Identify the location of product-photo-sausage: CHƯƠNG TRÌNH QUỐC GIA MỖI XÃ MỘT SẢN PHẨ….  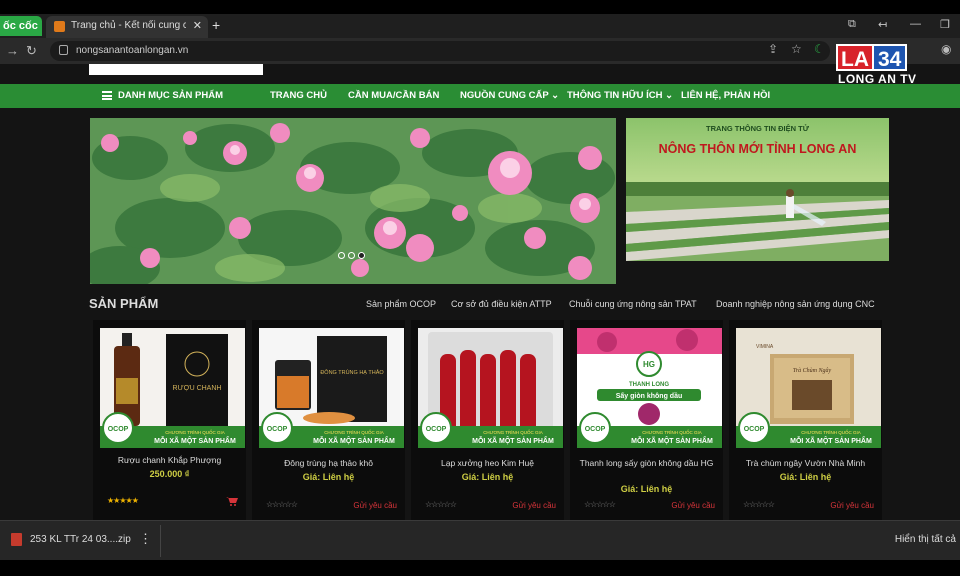
(490, 388).